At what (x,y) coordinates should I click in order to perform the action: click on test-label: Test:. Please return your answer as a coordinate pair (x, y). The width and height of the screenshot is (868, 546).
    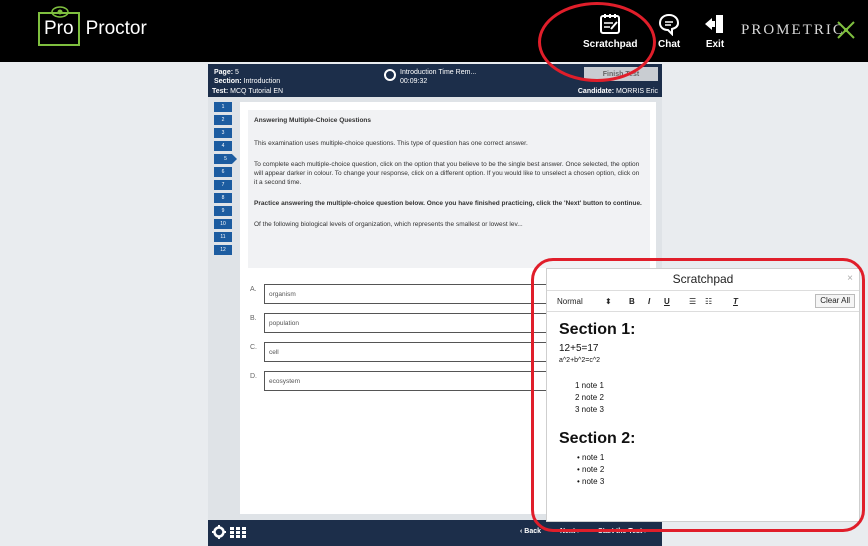
    Looking at the image, I should click on (220, 91).